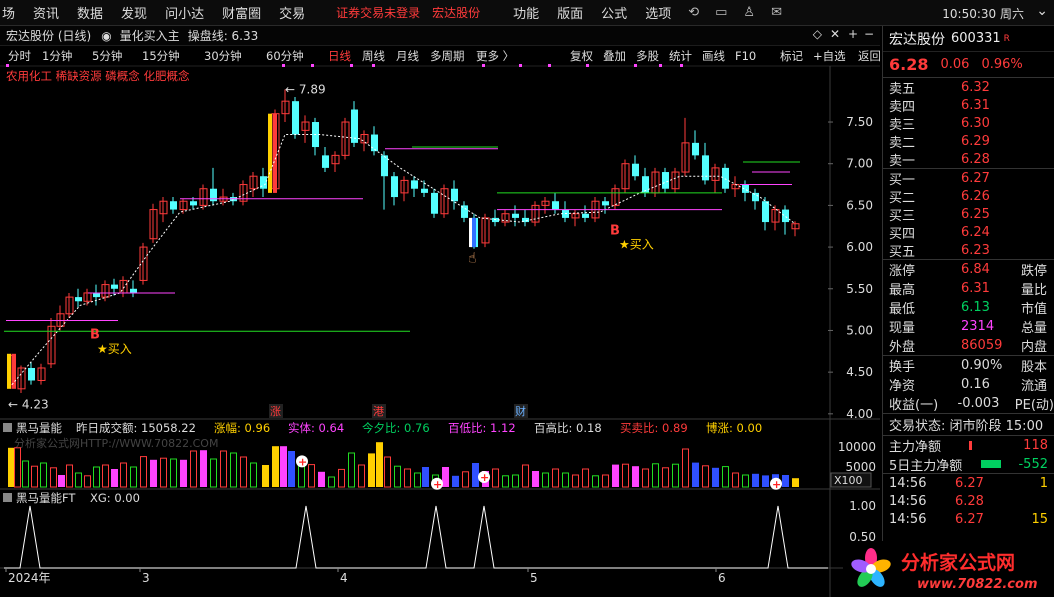  What do you see at coordinates (680, 56) in the screenshot?
I see `chart-tool-3: 统计` at bounding box center [680, 56].